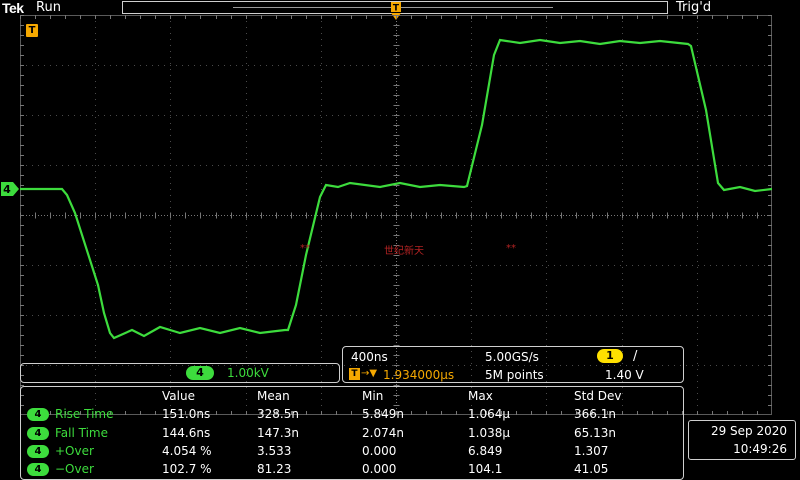 This screenshot has width=800, height=480. What do you see at coordinates (748, 431) in the screenshot?
I see `date-label: 29 Sep 2020` at bounding box center [748, 431].